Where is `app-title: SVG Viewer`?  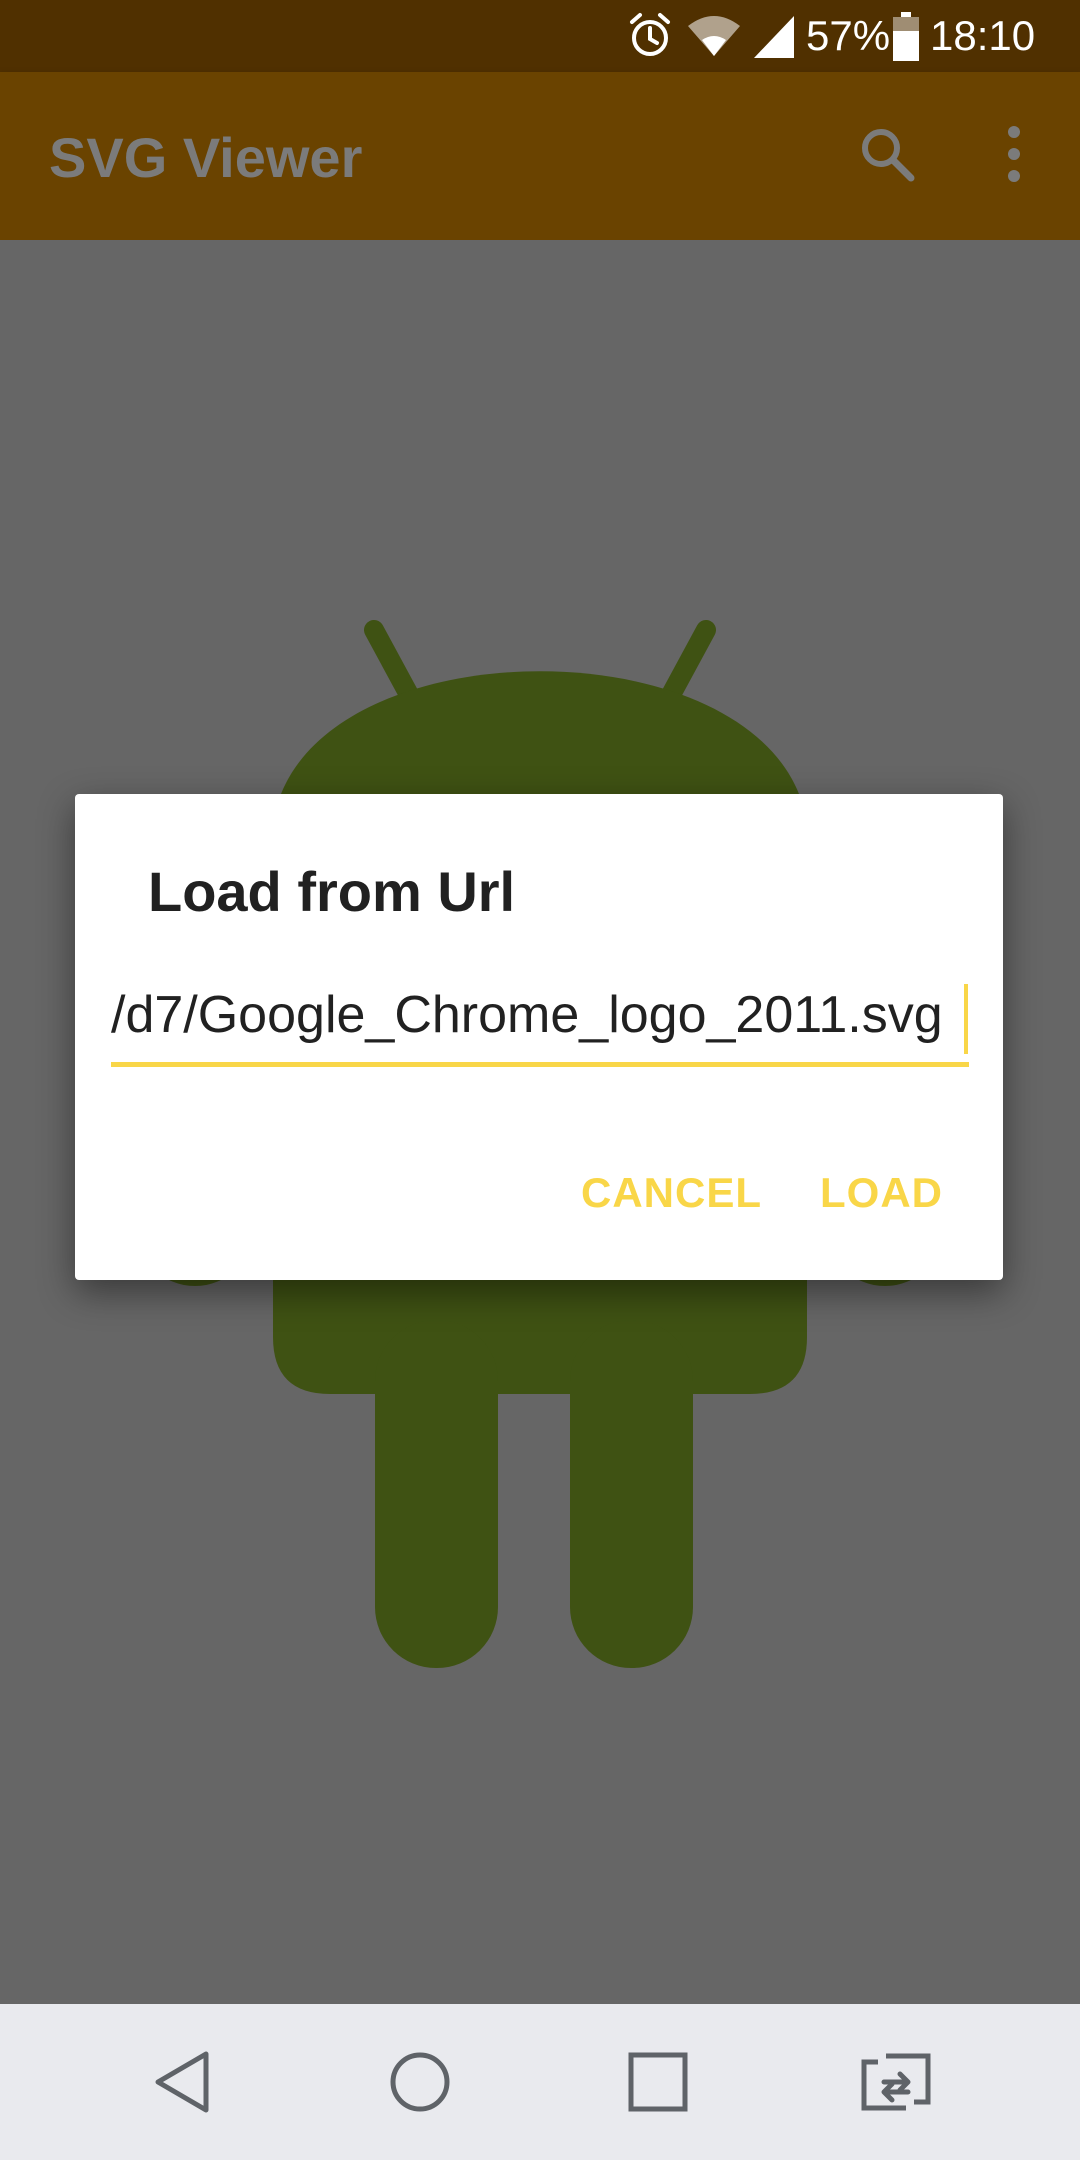
app-title: SVG Viewer is located at coordinates (206, 157).